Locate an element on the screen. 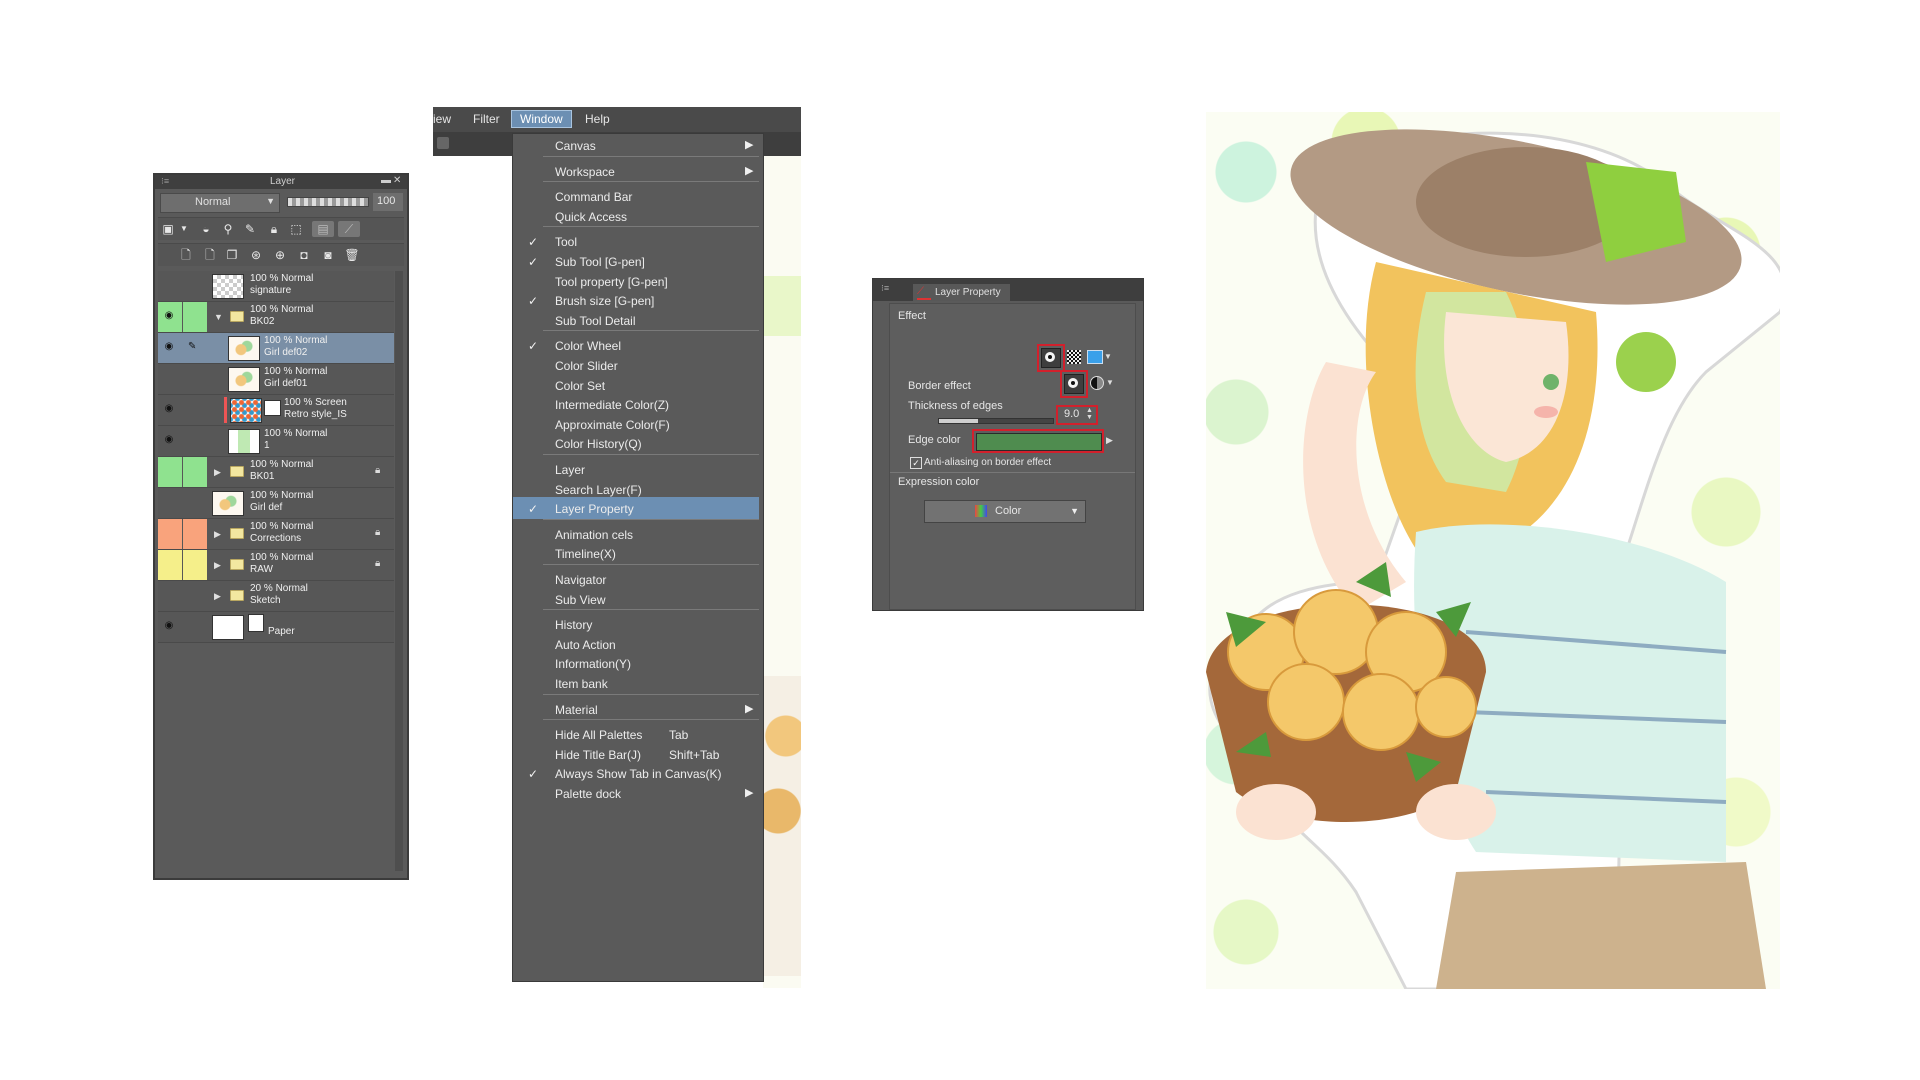 The width and height of the screenshot is (1920, 1080). layer-mode: 100 % Screen is located at coordinates (315, 402).